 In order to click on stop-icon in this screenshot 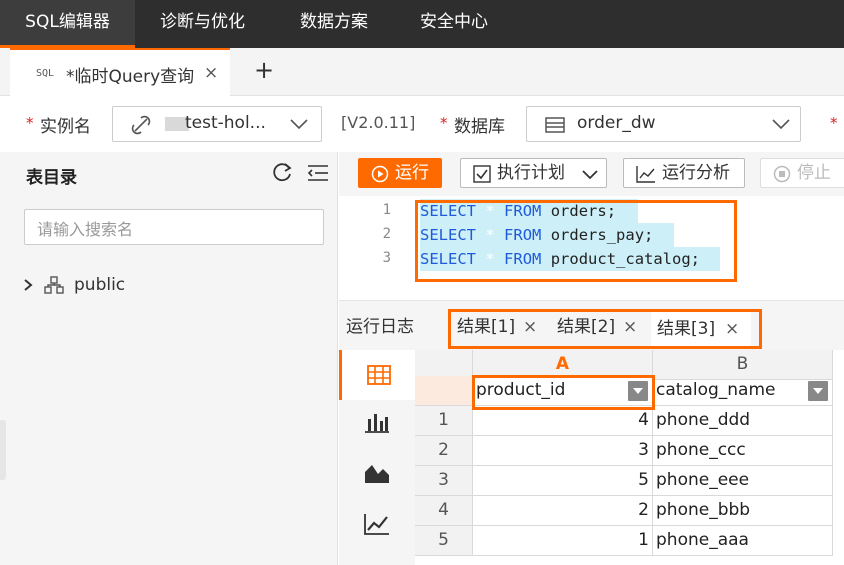, I will do `click(782, 174)`.